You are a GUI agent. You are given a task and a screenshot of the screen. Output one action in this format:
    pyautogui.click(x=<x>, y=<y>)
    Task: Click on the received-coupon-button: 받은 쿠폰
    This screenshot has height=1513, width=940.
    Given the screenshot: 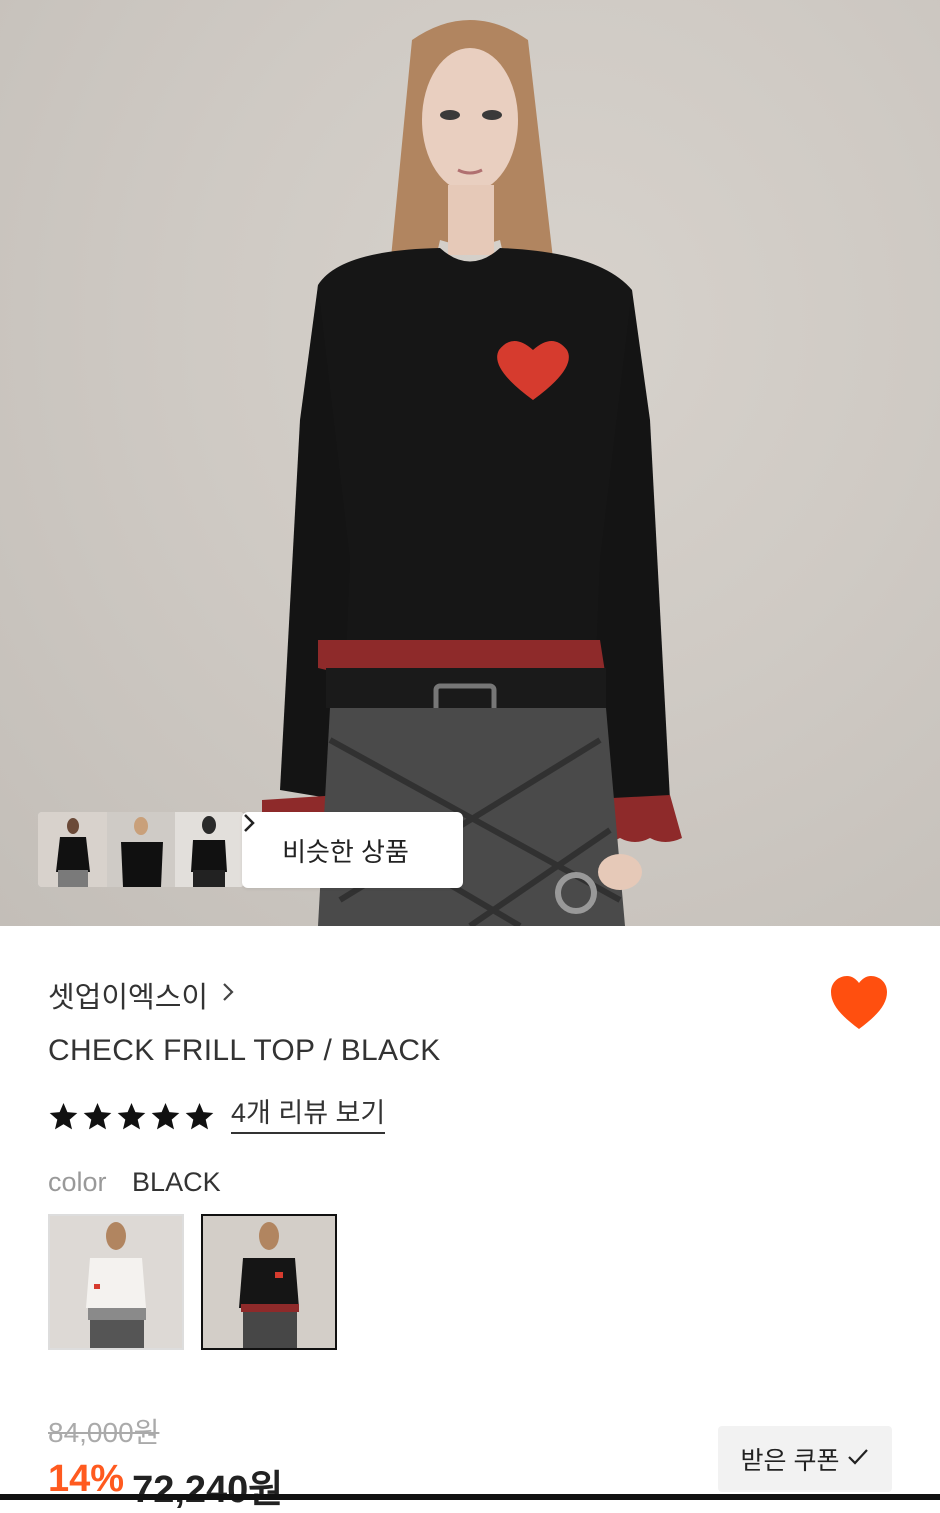 What is the action you would take?
    pyautogui.click(x=805, y=1459)
    